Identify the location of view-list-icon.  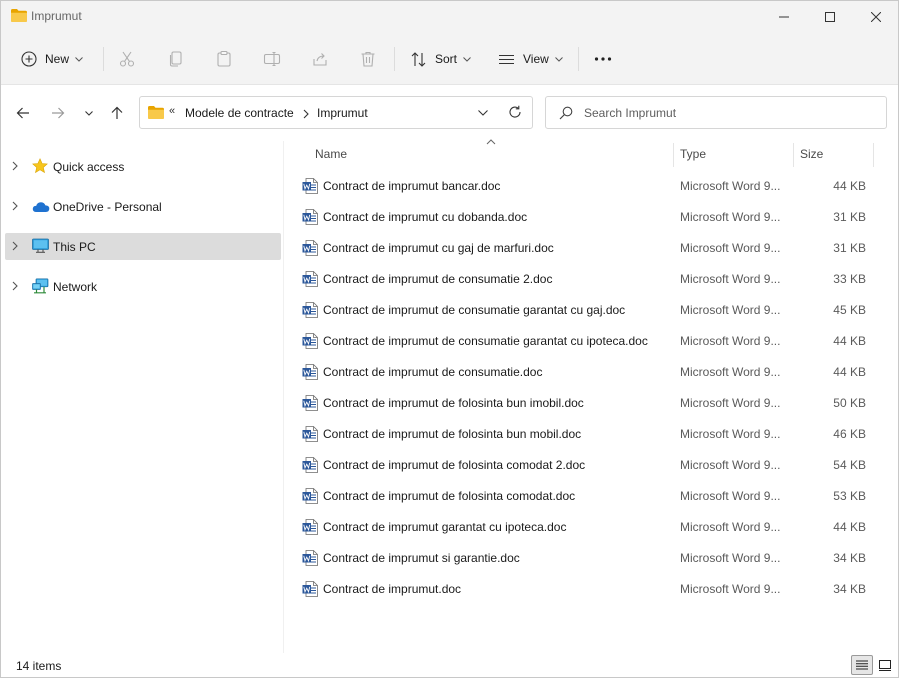
(506, 59).